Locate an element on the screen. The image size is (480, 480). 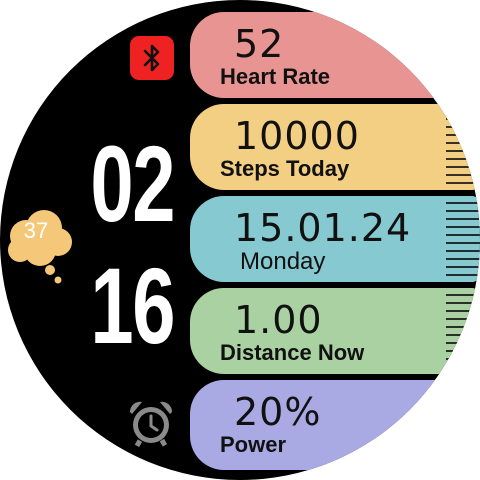
steps-panel: 10000 Steps Today is located at coordinates (335, 147).